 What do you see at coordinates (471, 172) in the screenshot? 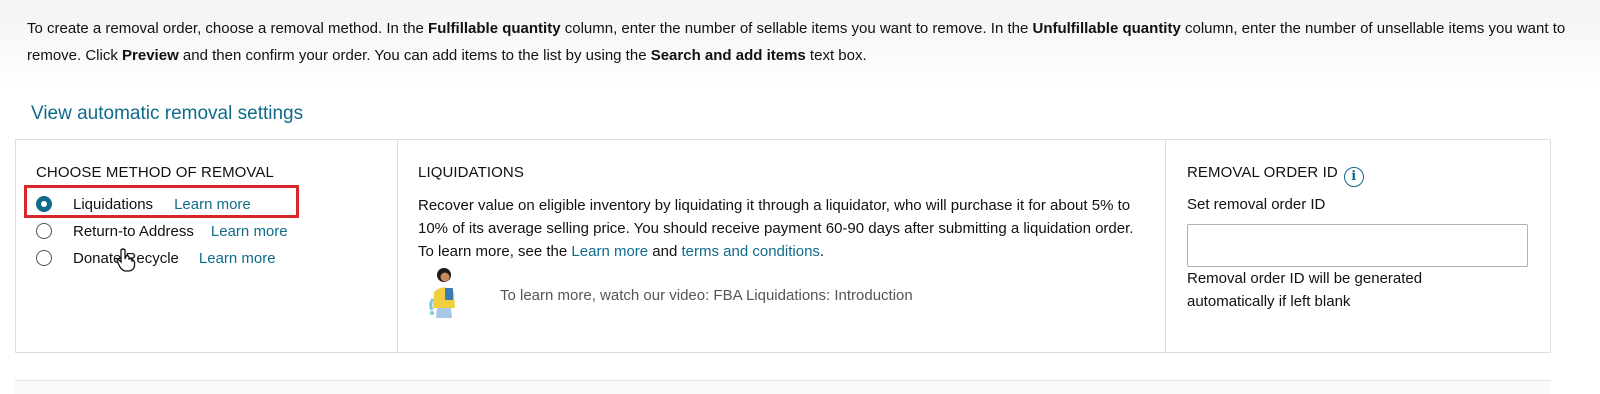
I see `liquidations-title: LIQUIDATIONS` at bounding box center [471, 172].